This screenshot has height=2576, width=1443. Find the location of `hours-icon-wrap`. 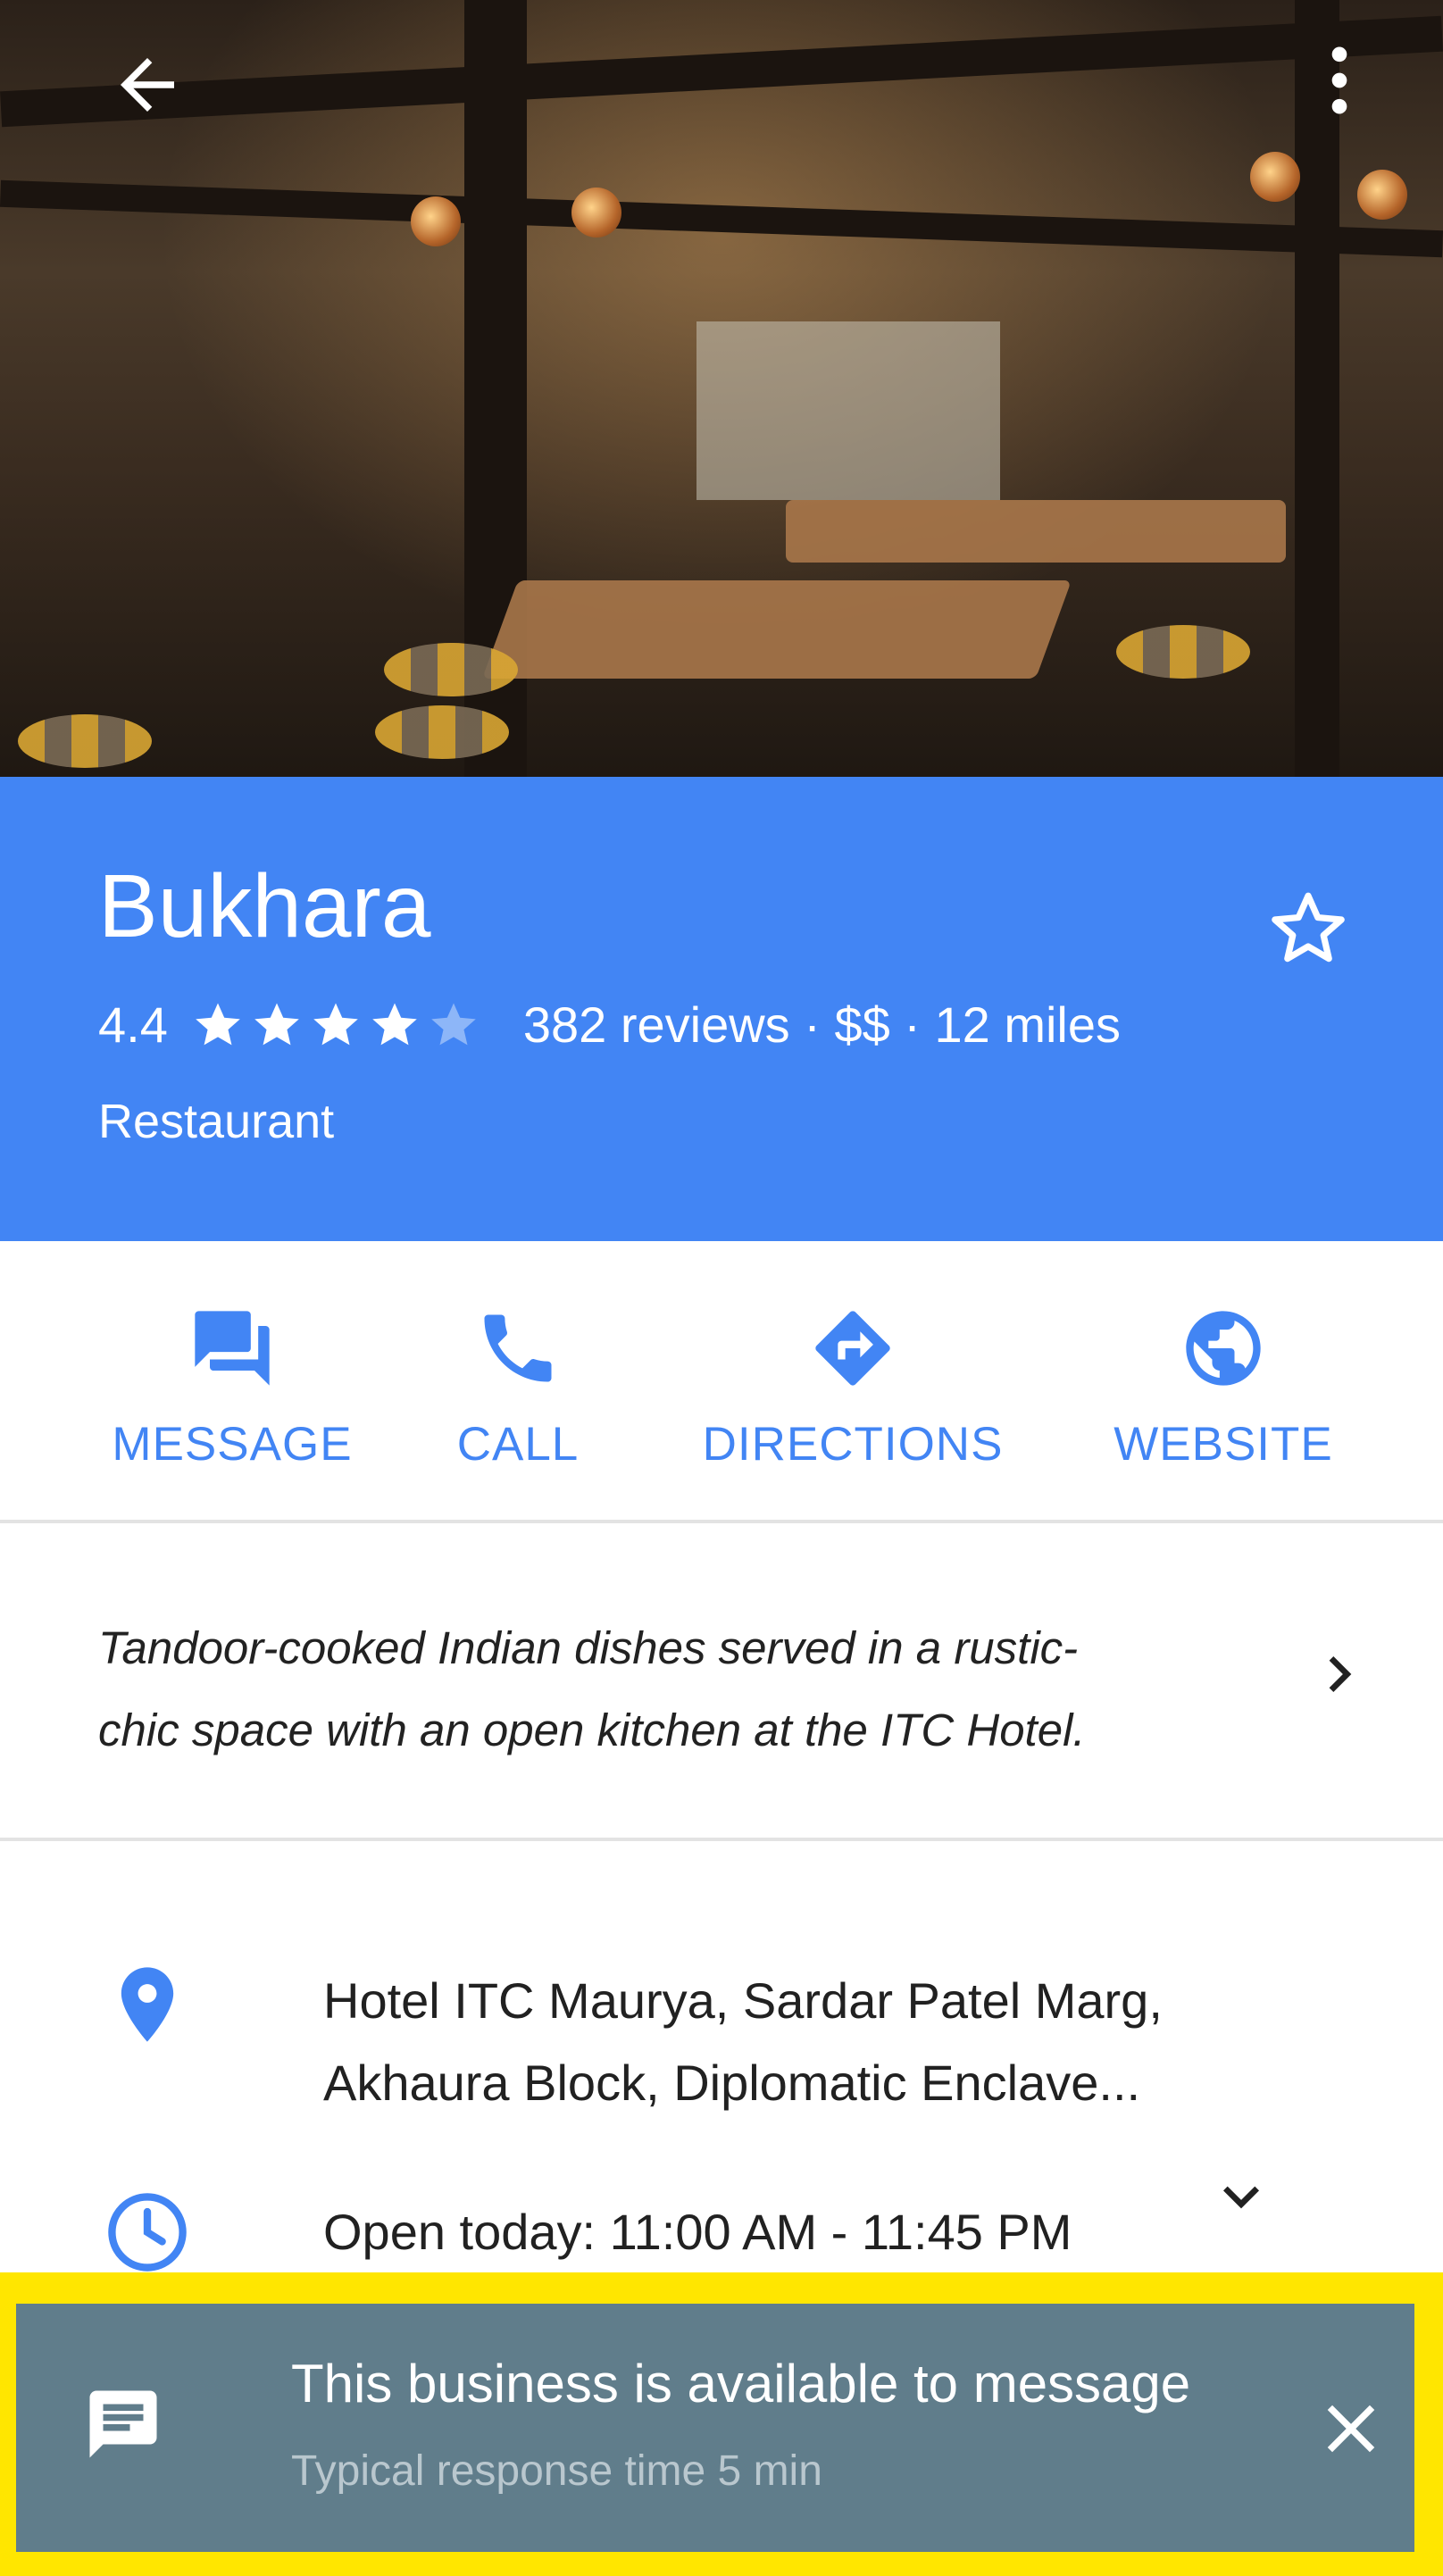

hours-icon-wrap is located at coordinates (147, 2232).